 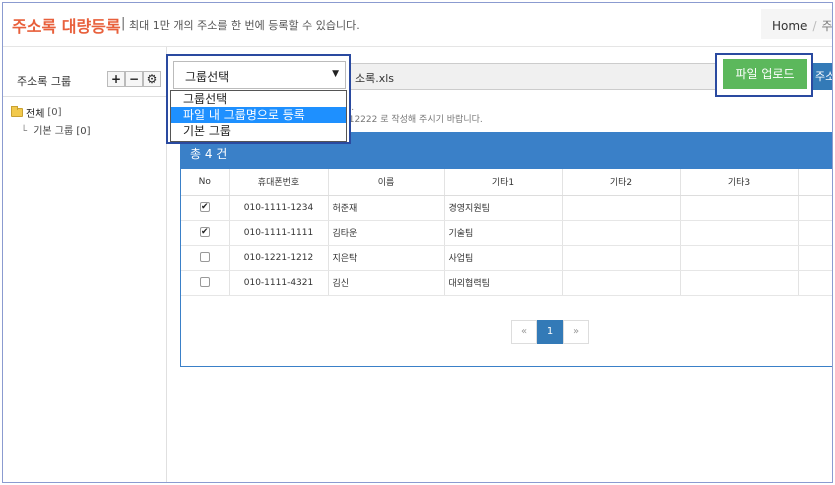 What do you see at coordinates (85, 80) in the screenshot?
I see `sidebar-header: 주소록 그룹 + − ⚙` at bounding box center [85, 80].